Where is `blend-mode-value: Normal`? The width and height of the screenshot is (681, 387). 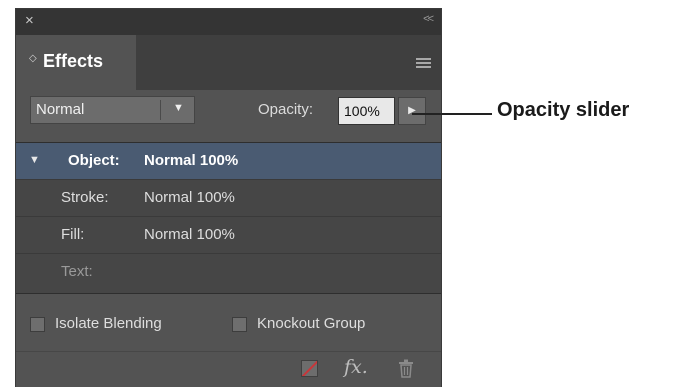
blend-mode-value: Normal is located at coordinates (60, 109).